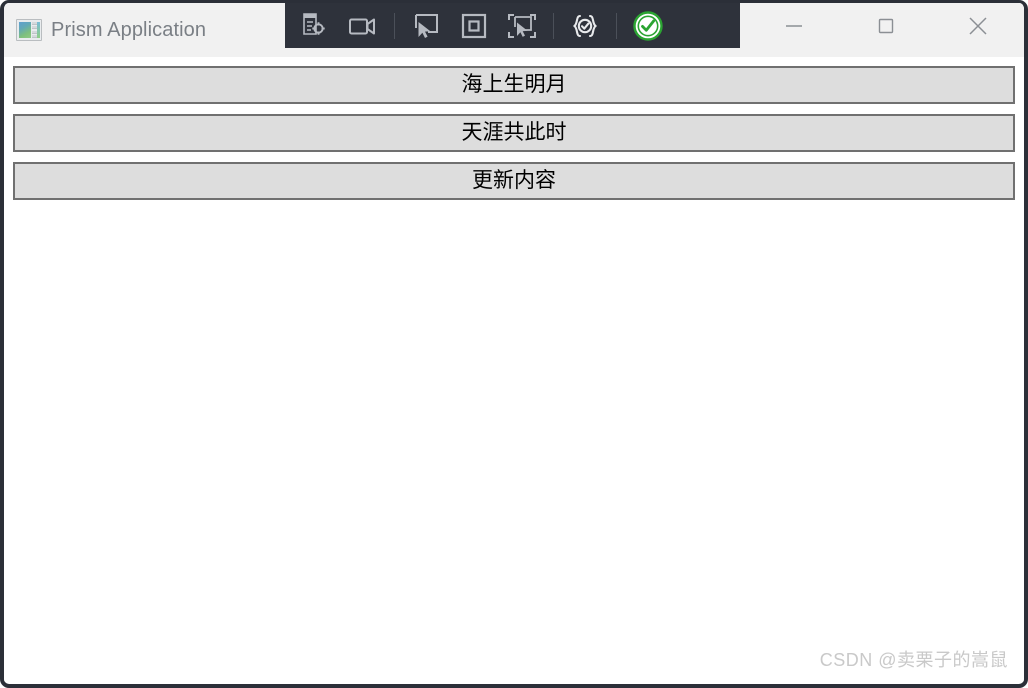  I want to click on inspector-toolbar, so click(512, 25).